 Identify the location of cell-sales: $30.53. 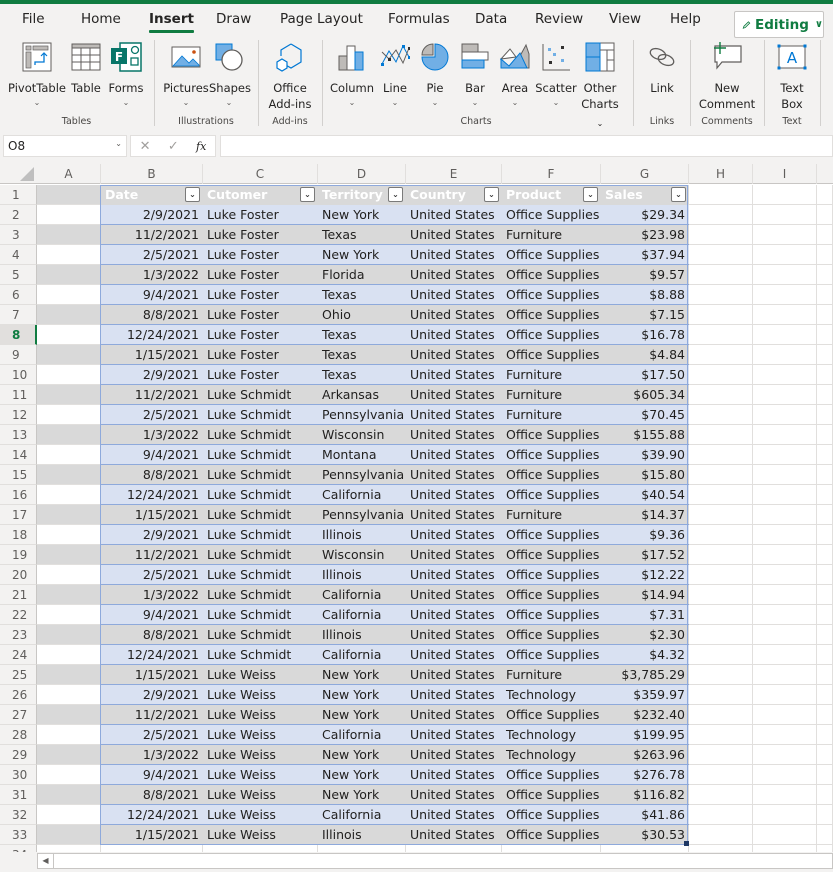
(645, 835).